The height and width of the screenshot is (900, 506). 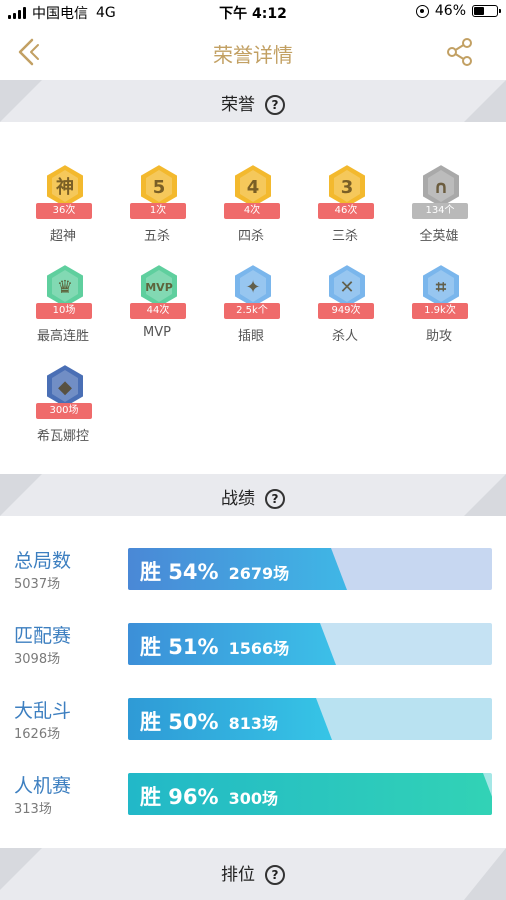 What do you see at coordinates (156, 236) in the screenshot?
I see `honor-label: 五杀` at bounding box center [156, 236].